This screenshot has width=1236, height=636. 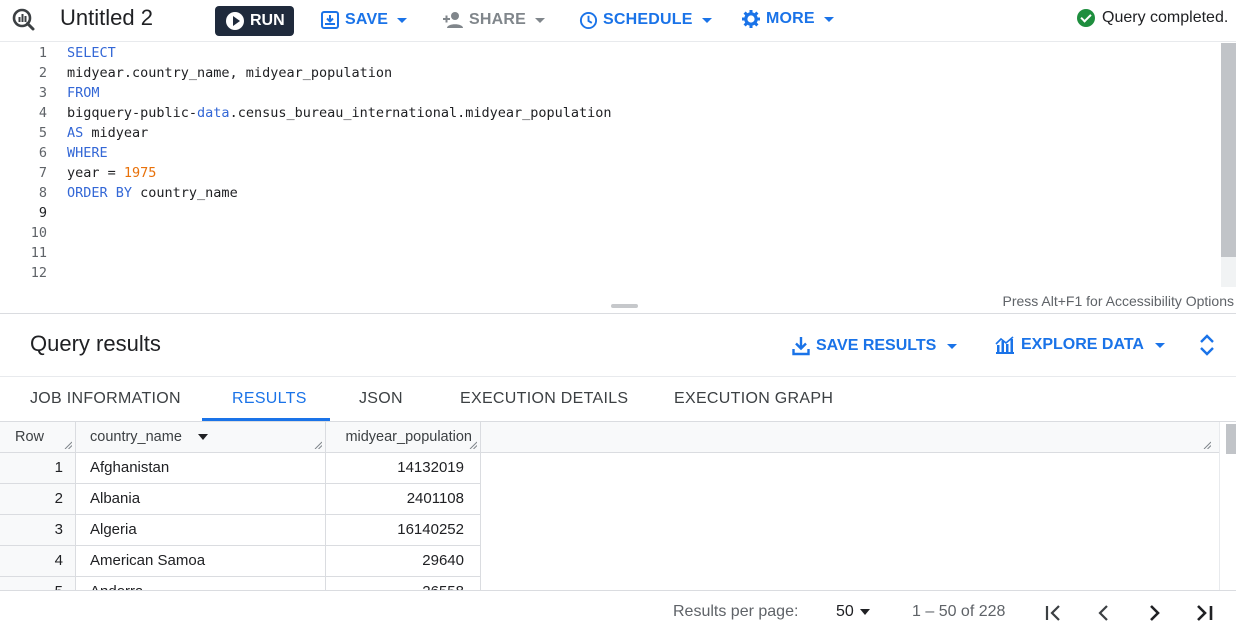 I want to click on tab-job-information: JOB INFORMATION, so click(x=105, y=399).